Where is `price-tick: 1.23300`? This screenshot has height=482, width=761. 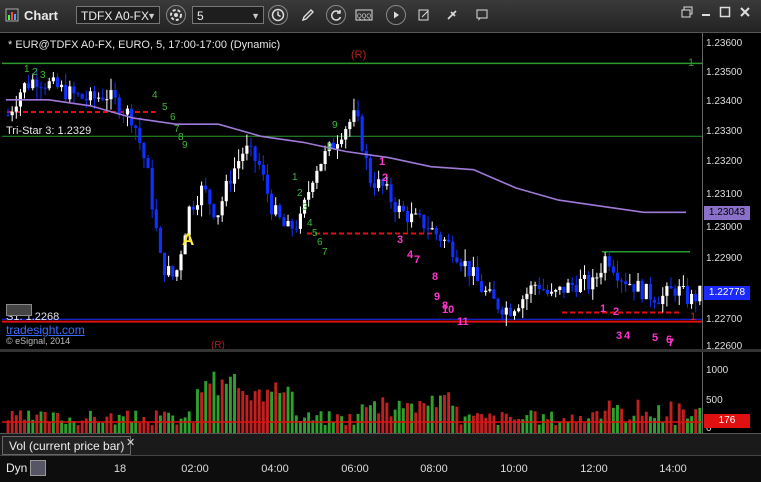
price-tick: 1.23300 is located at coordinates (724, 131).